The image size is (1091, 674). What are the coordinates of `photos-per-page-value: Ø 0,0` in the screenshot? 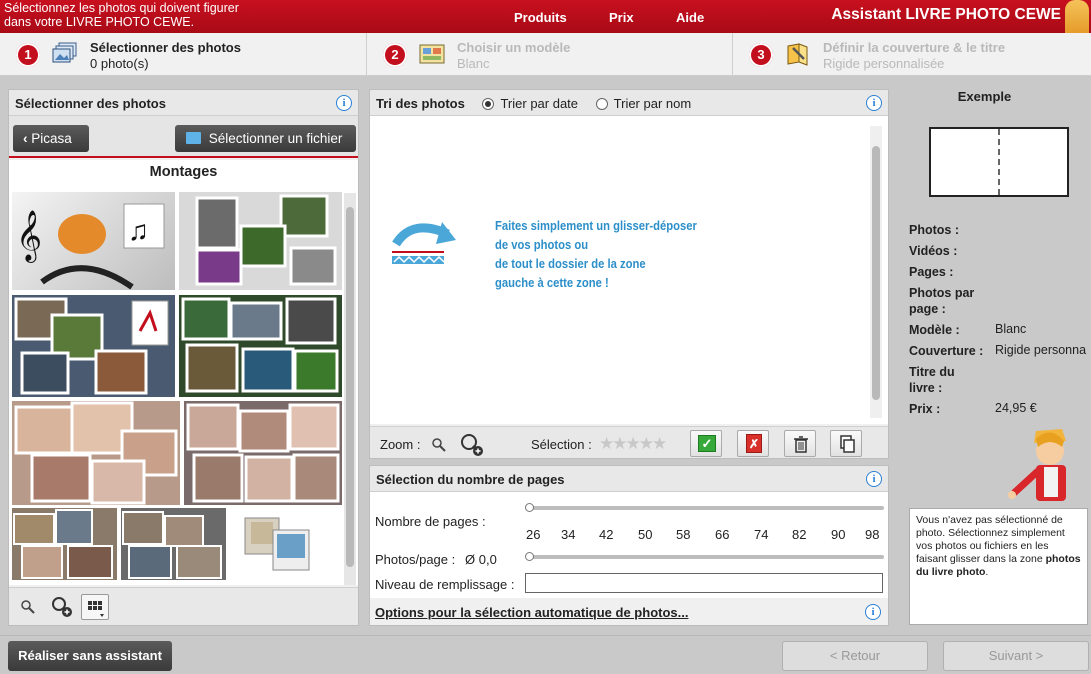 It's located at (481, 559).